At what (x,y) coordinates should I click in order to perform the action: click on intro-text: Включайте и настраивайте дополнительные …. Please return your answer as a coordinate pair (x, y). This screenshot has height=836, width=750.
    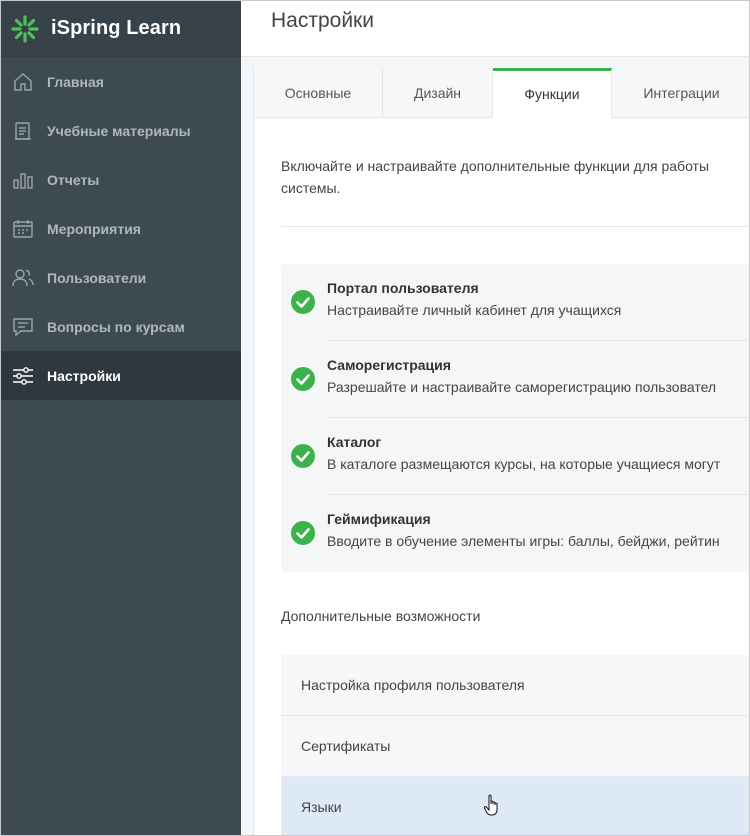
    Looking at the image, I should click on (515, 177).